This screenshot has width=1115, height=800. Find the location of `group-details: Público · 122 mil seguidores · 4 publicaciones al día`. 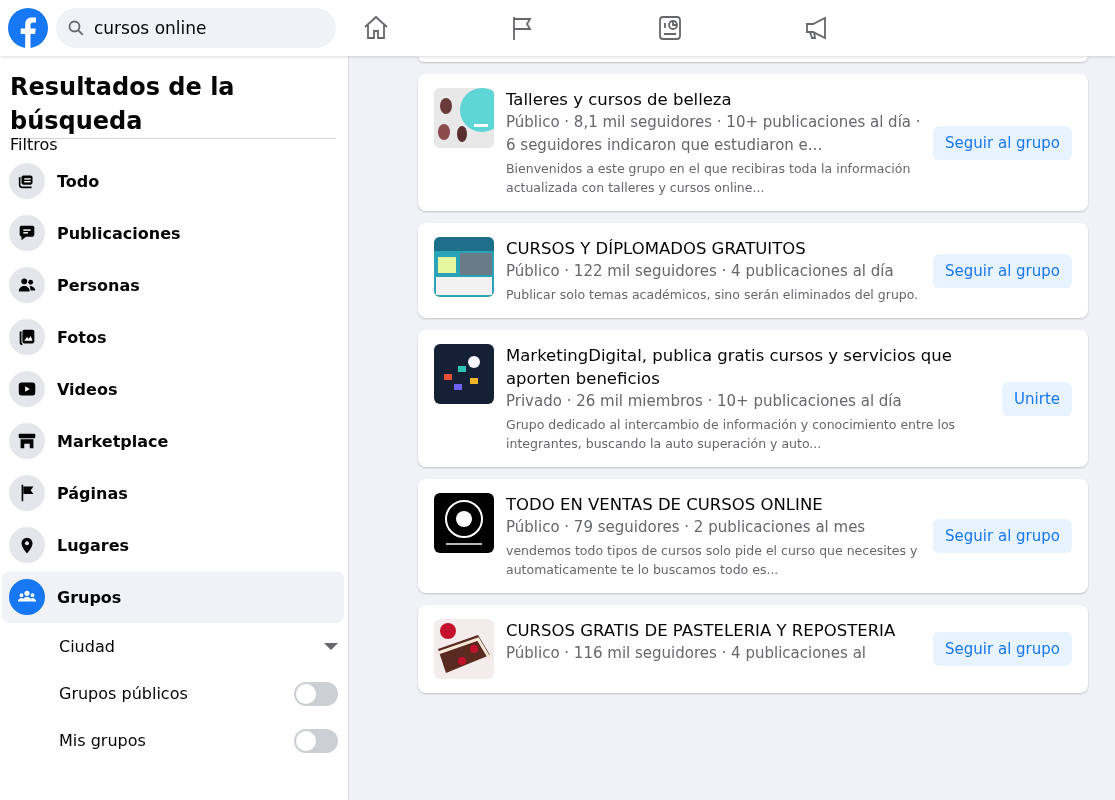

group-details: Público · 122 mil seguidores · 4 publicaciones al día is located at coordinates (700, 271).